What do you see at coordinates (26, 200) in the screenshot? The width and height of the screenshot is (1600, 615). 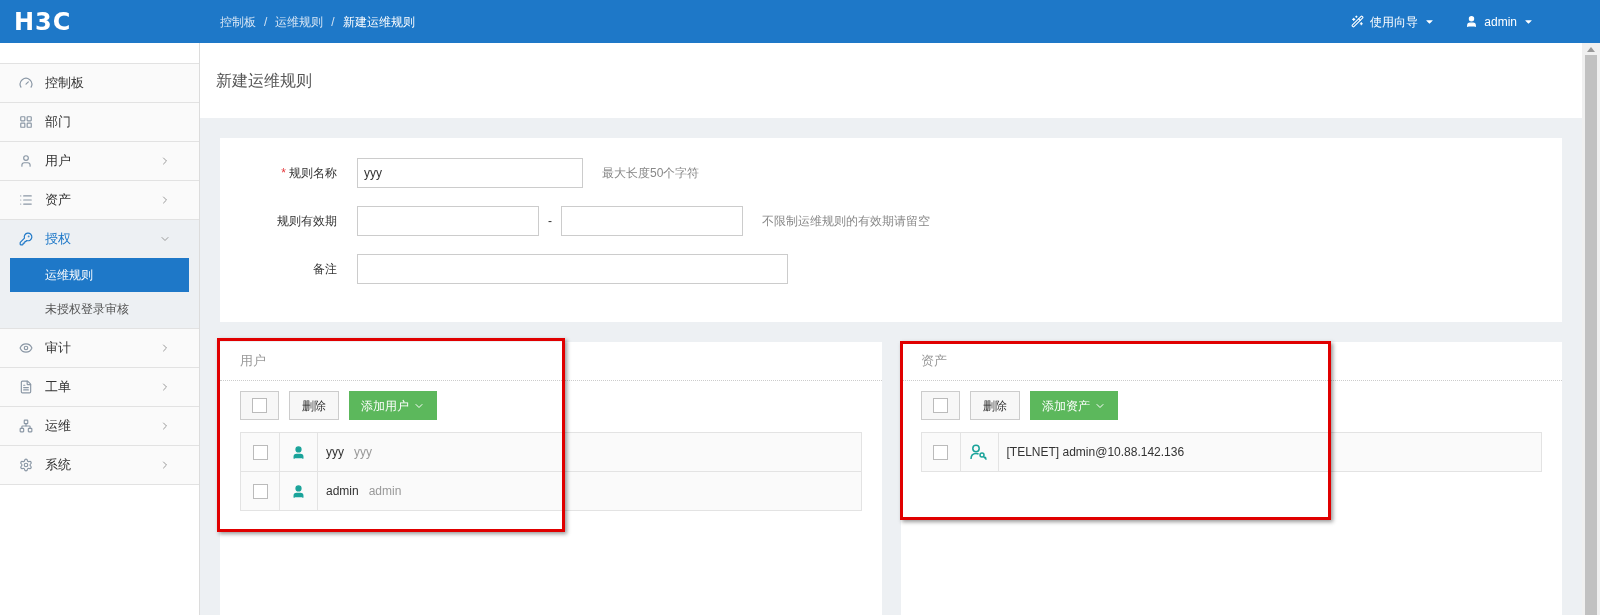 I see `list-icon` at bounding box center [26, 200].